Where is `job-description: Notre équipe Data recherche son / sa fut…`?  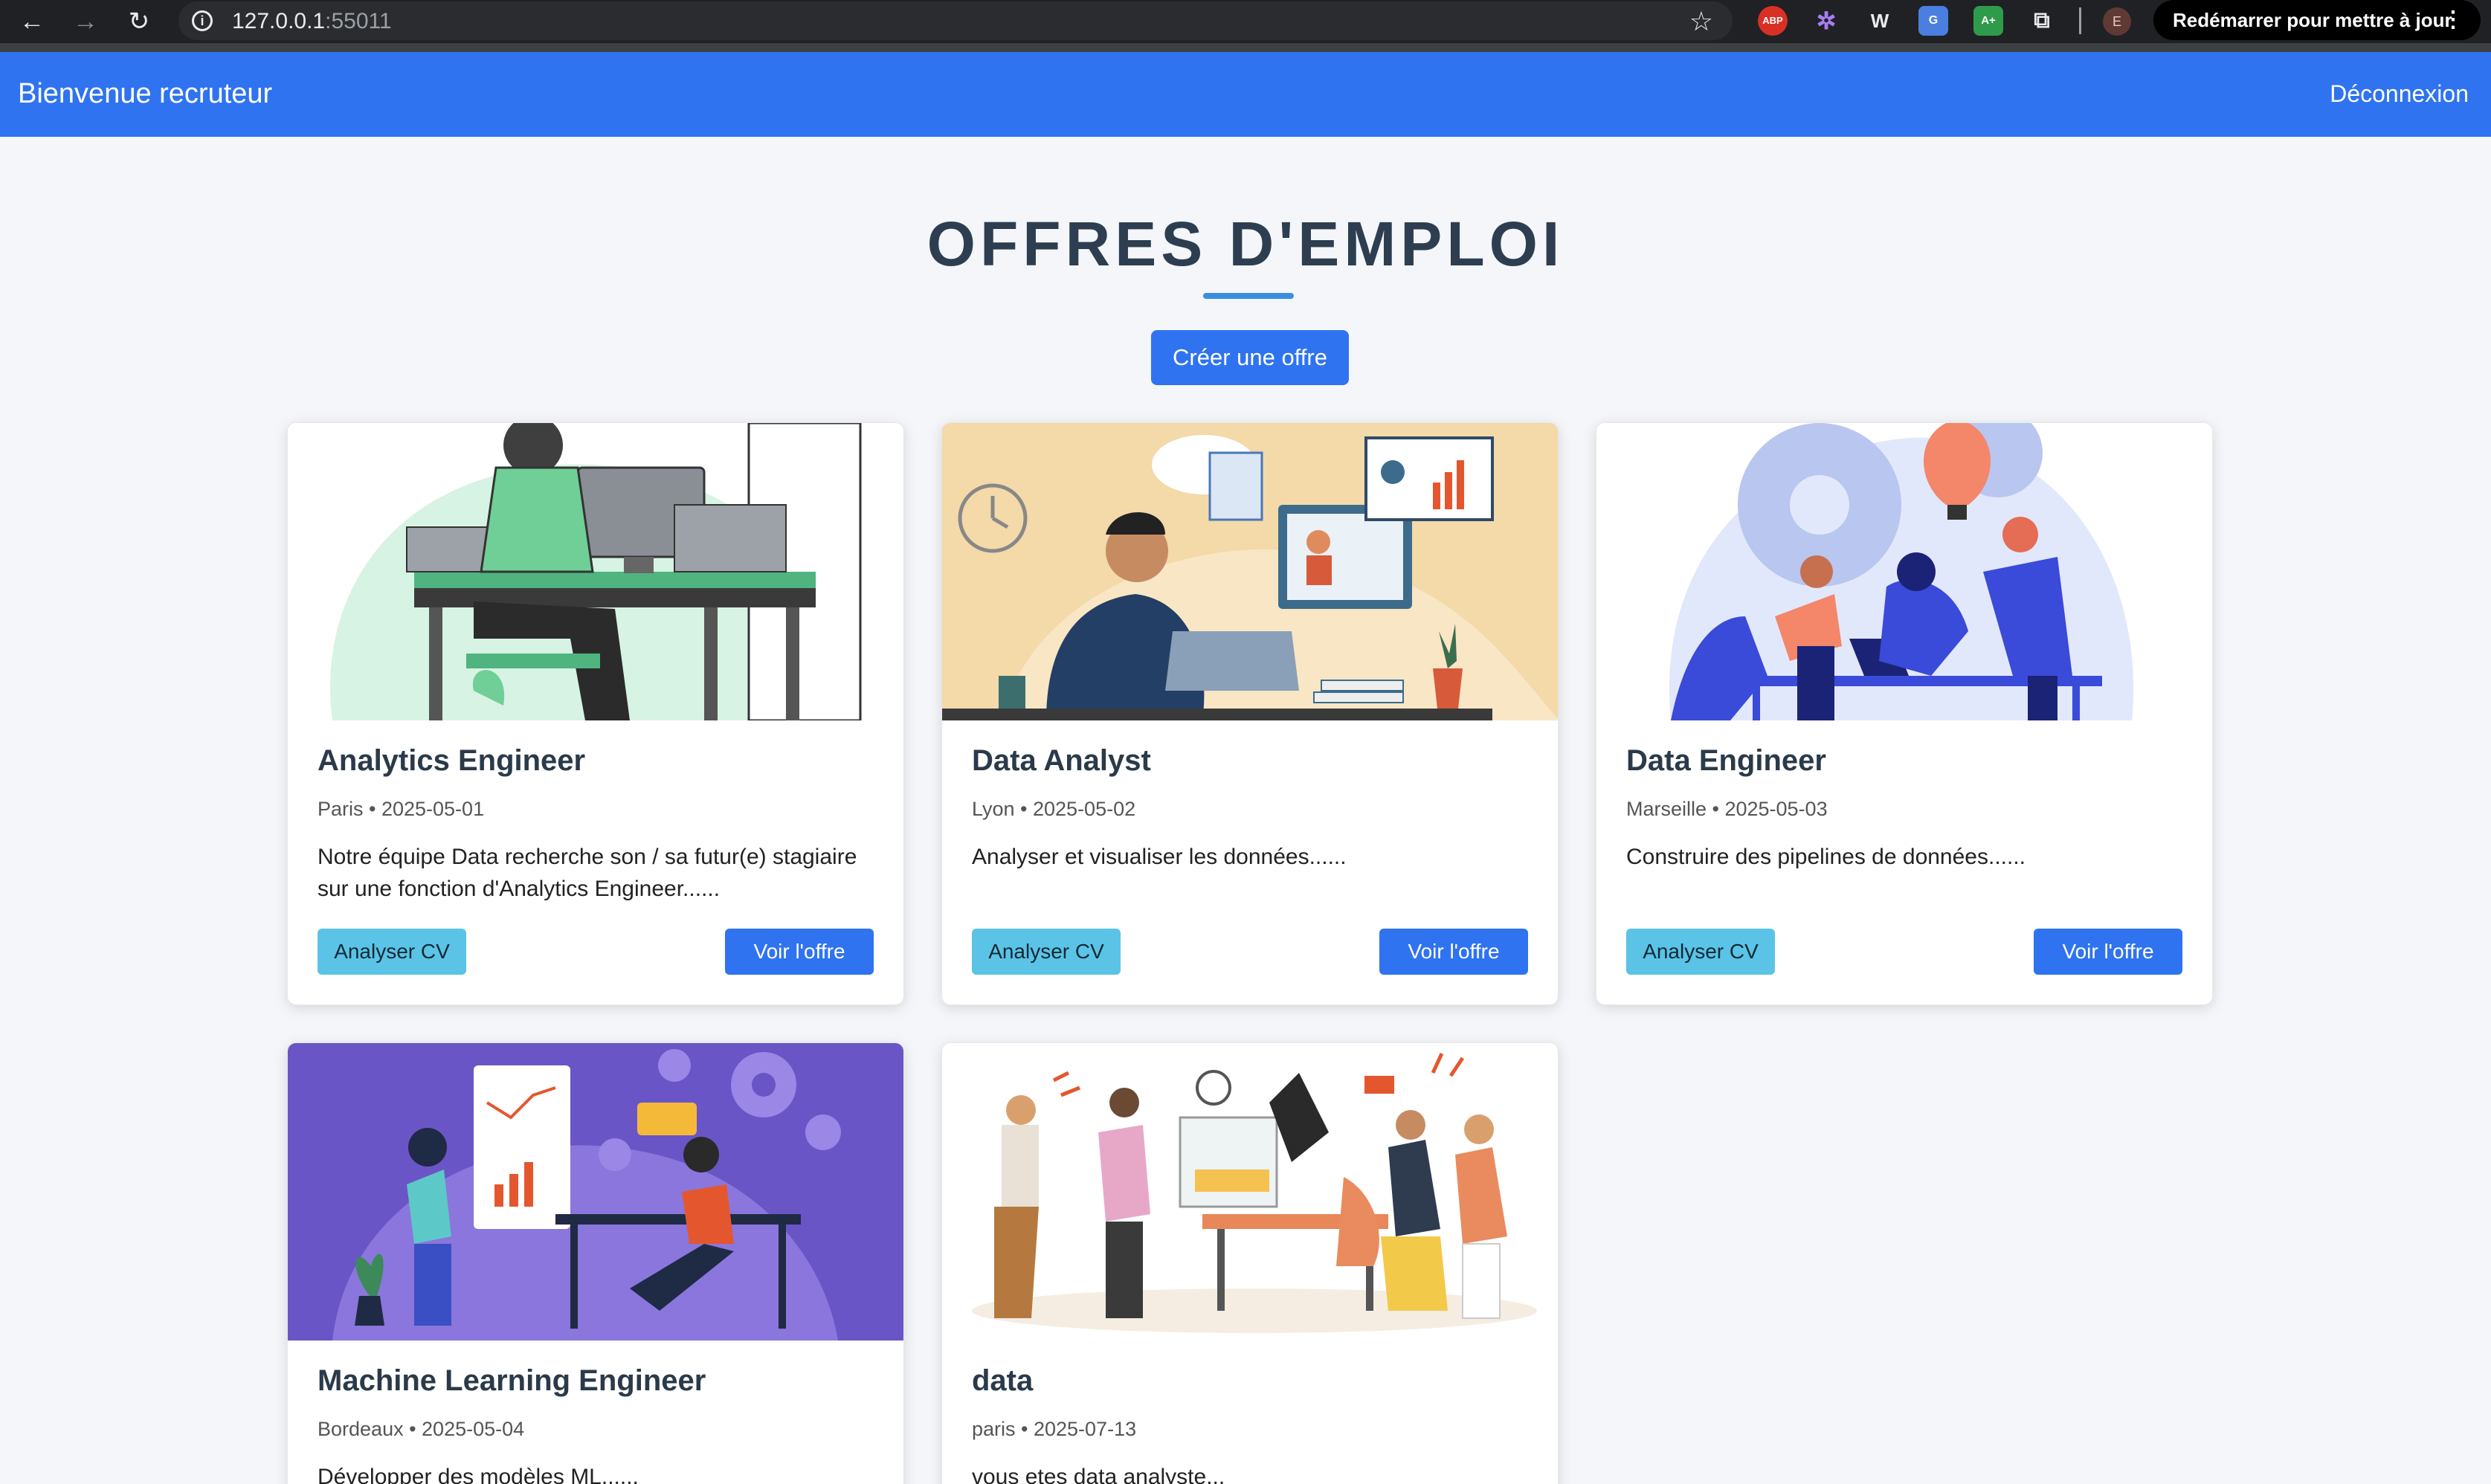 job-description: Notre équipe Data recherche son / sa fut… is located at coordinates (587, 873).